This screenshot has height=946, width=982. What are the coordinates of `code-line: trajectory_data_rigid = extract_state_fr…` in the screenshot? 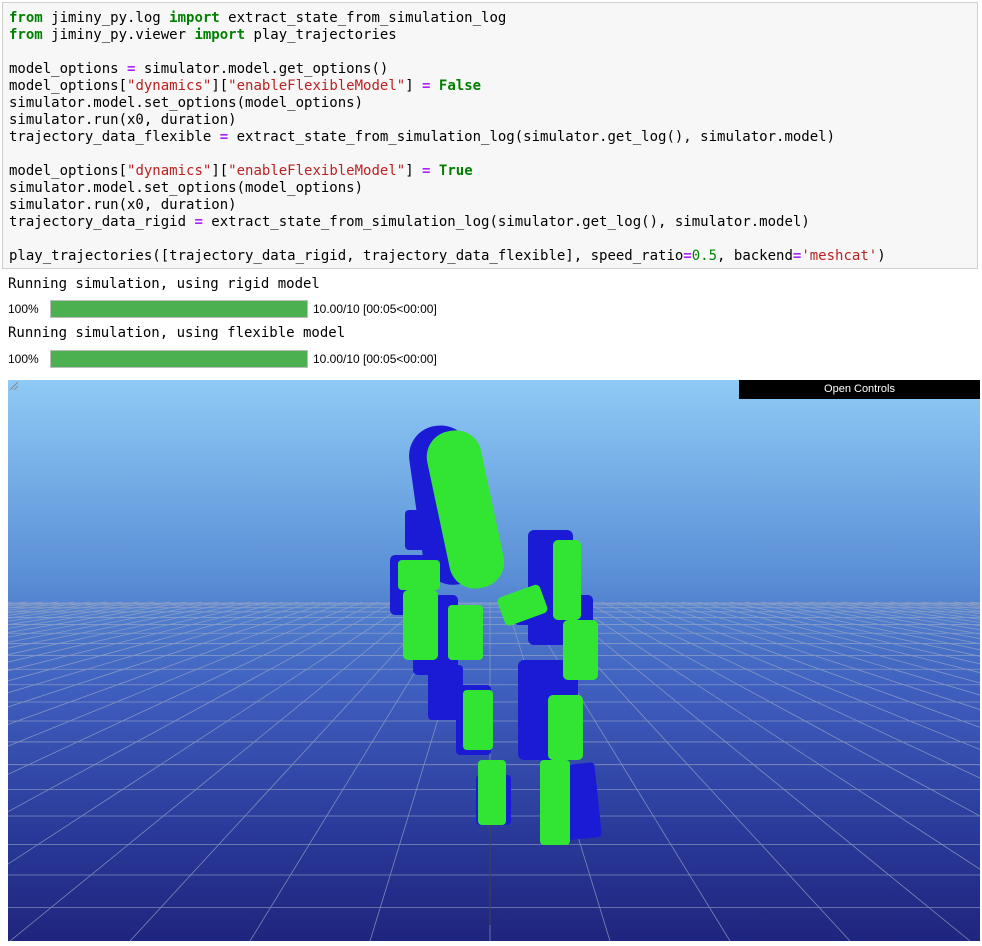 It's located at (409, 222).